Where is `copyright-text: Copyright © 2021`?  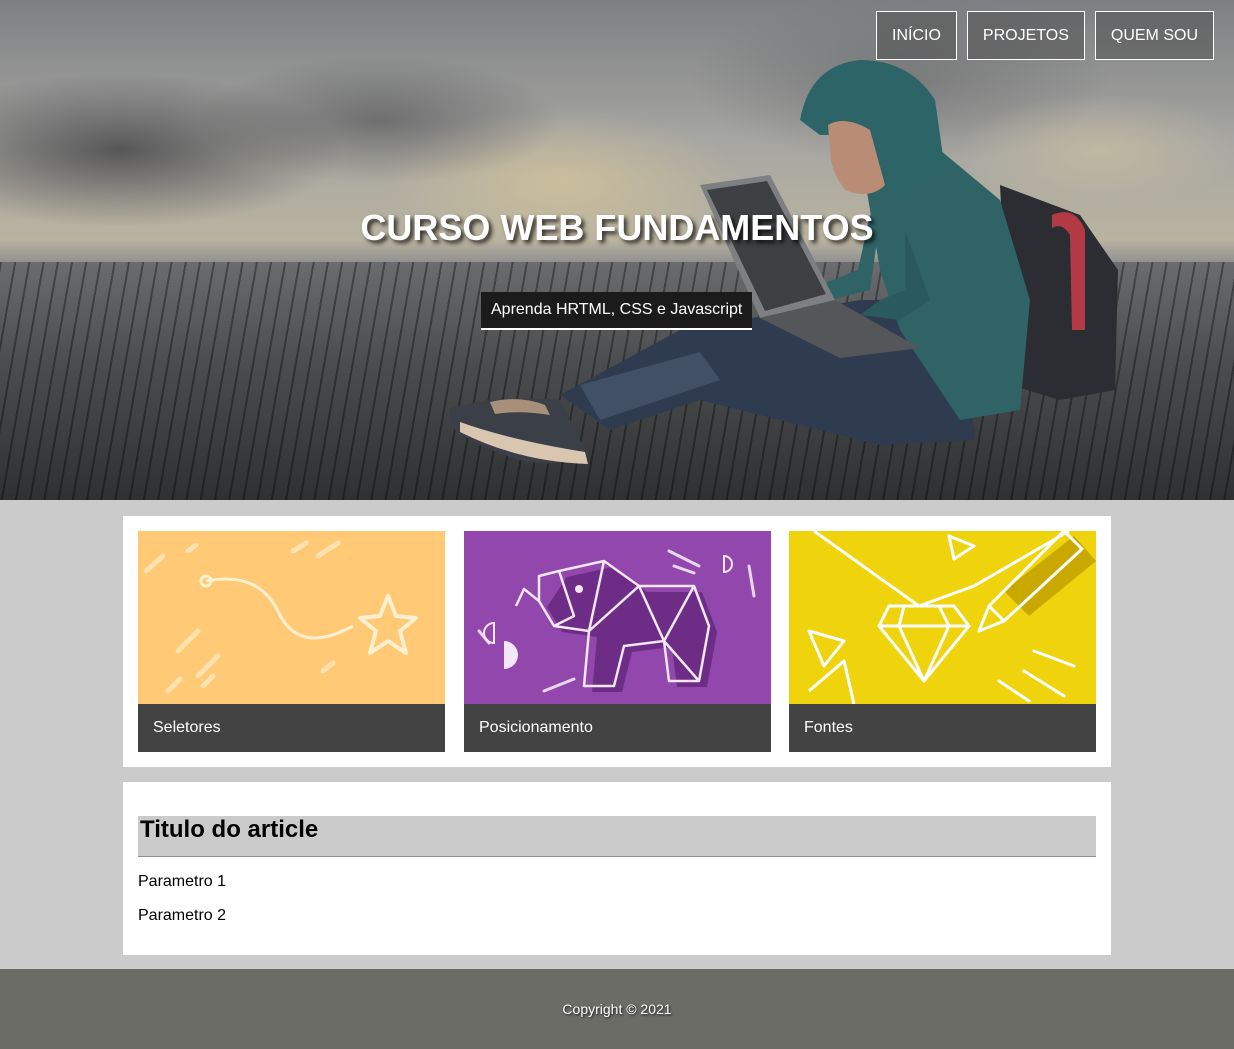 copyright-text: Copyright © 2021 is located at coordinates (617, 1009).